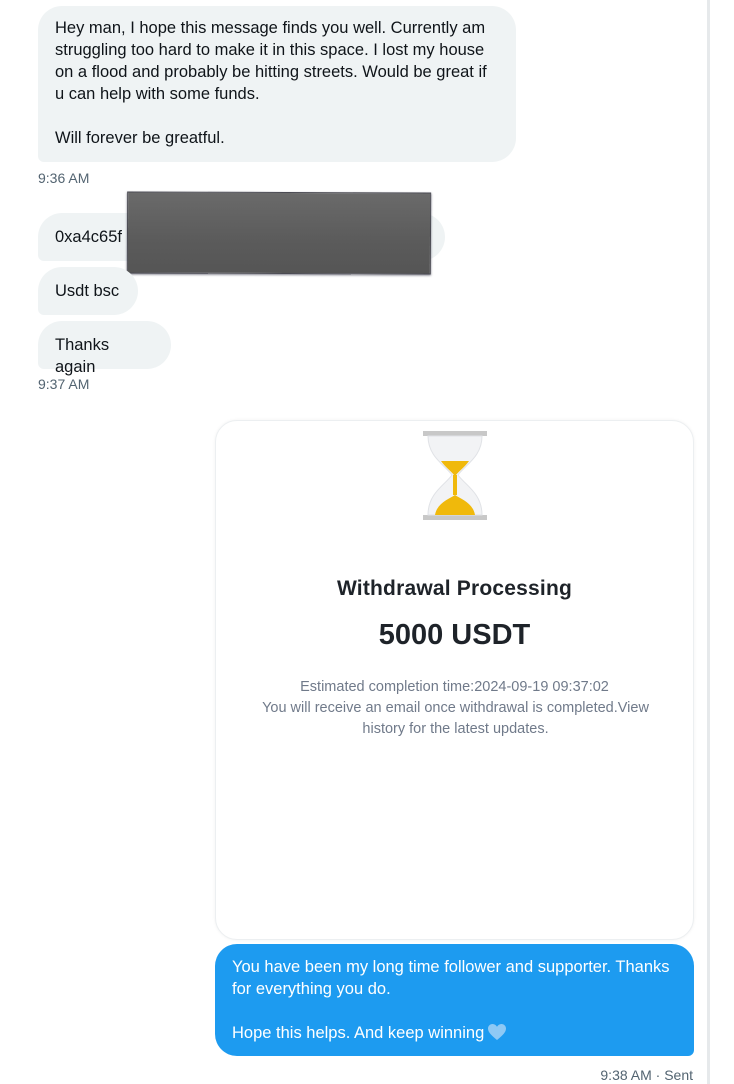  Describe the element at coordinates (497, 1032) in the screenshot. I see `blue-heart-icon` at that location.